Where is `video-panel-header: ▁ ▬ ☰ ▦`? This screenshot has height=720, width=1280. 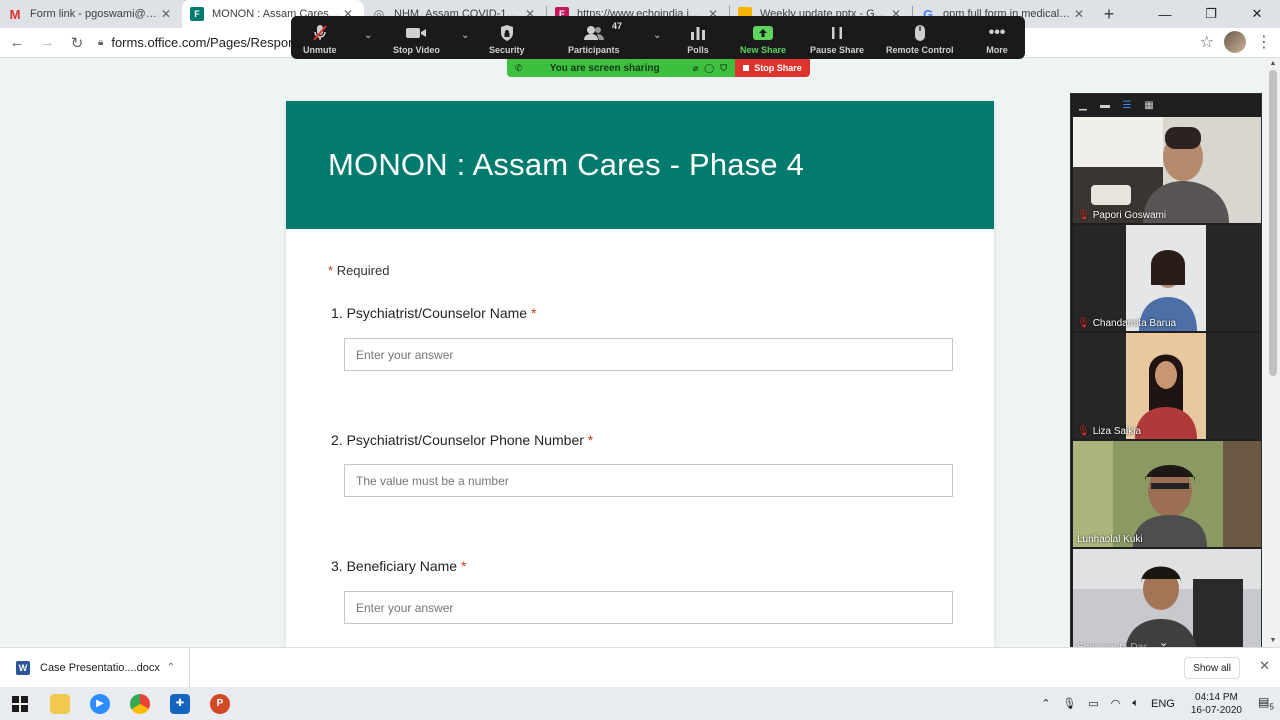
video-panel-header: ▁ ▬ ☰ ▦ is located at coordinates (1166, 105).